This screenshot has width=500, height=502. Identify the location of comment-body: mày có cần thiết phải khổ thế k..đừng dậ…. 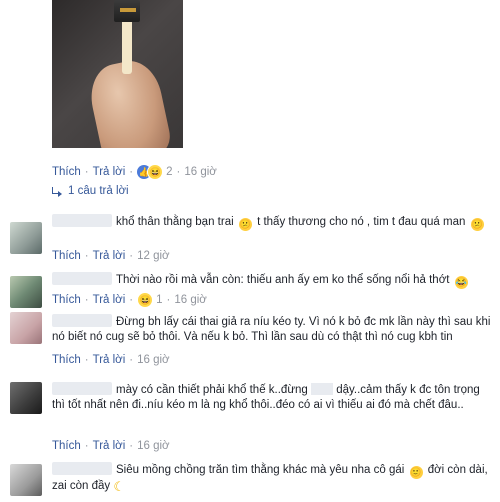
(272, 397).